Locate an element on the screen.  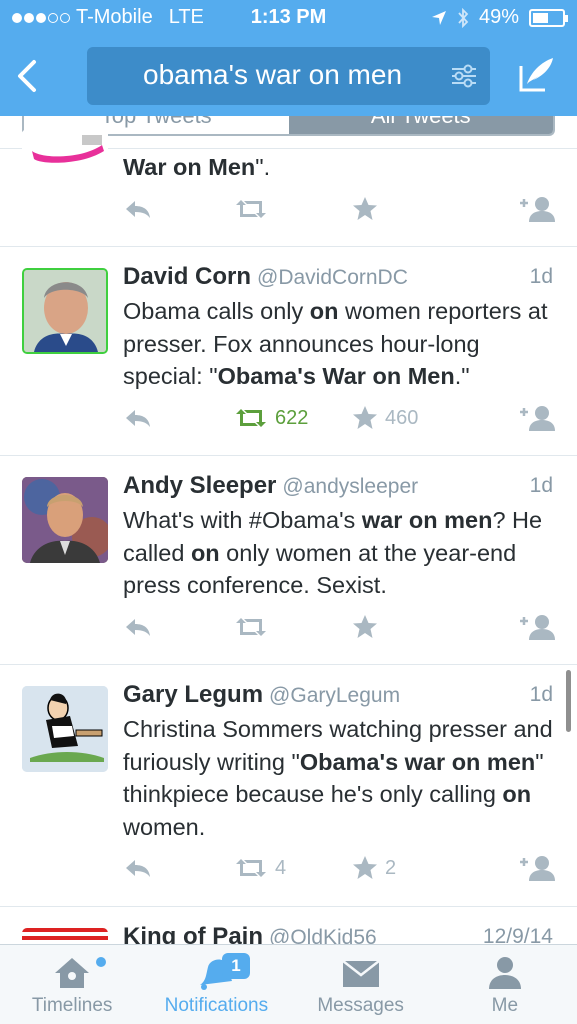
tweet-header: King of Pain @OldKid56 12/9/14 is located at coordinates (338, 933).